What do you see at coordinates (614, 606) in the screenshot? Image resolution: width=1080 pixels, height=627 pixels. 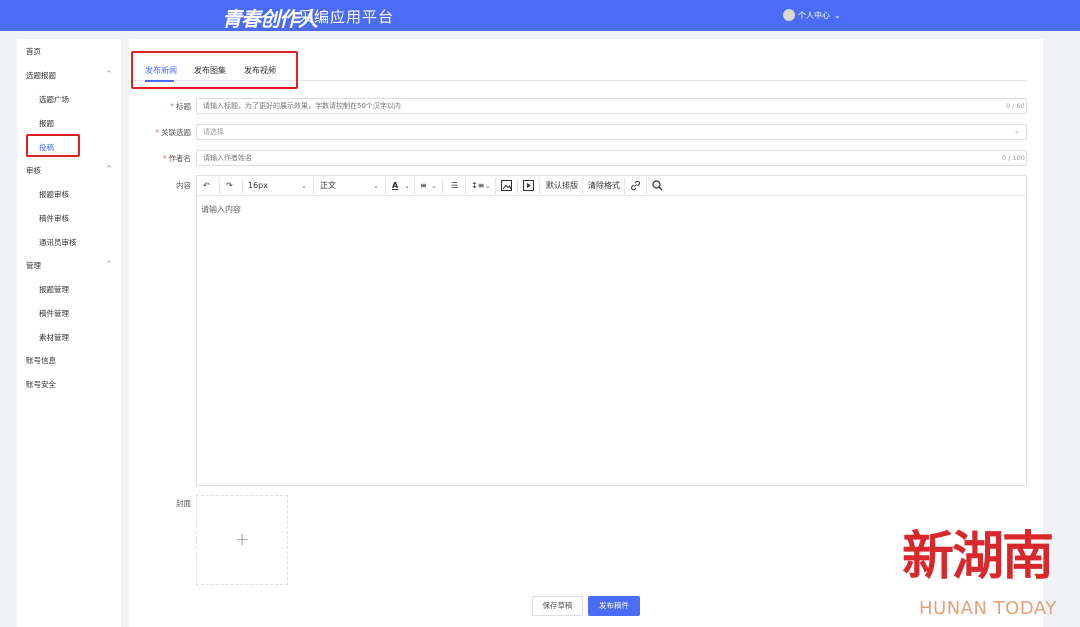 I see `publish-button: 发布稿件` at bounding box center [614, 606].